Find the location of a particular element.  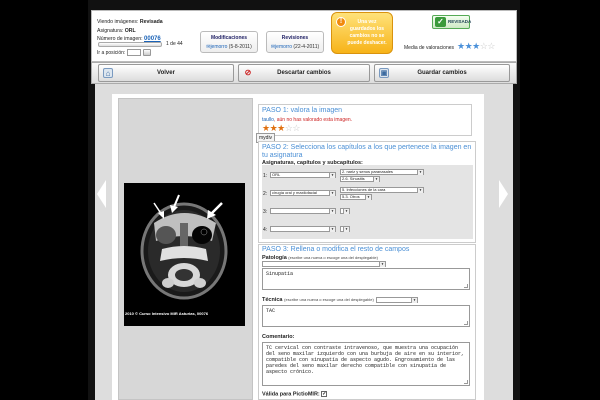

subject-label: Asignatura: is located at coordinates (110, 30).